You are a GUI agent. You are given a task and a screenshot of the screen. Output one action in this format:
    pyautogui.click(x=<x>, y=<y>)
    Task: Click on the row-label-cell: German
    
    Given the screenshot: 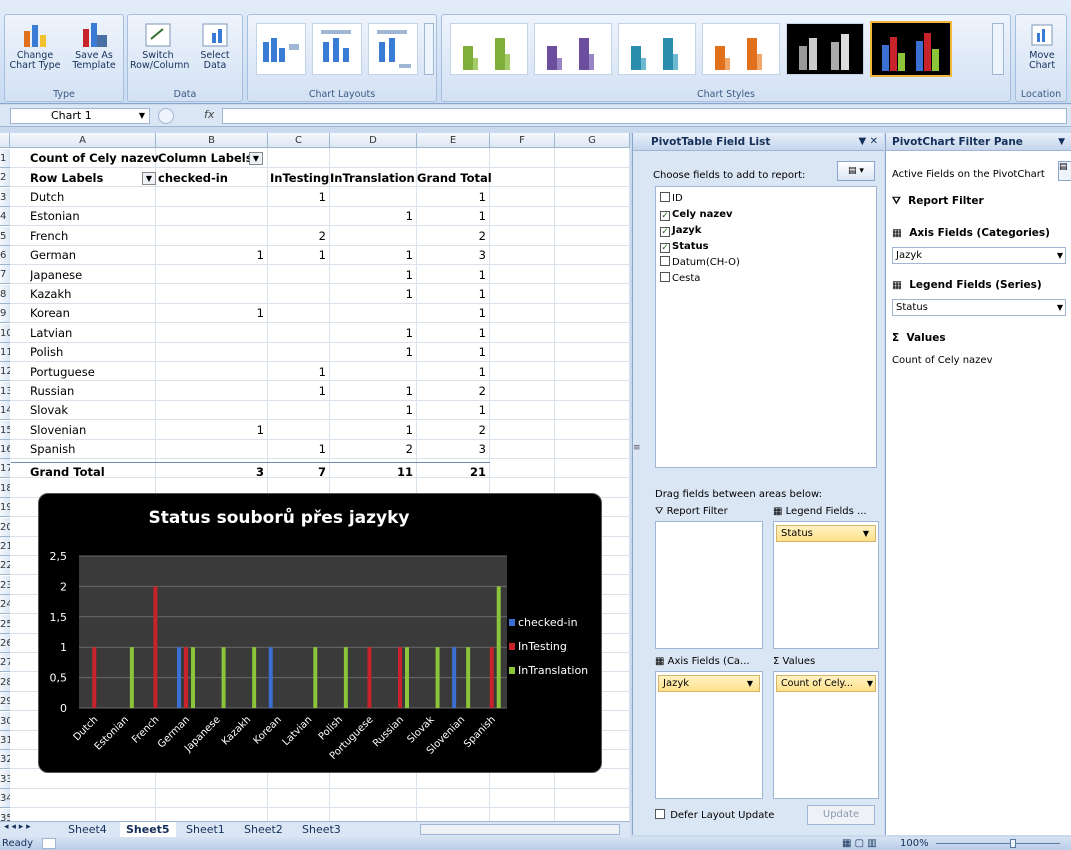 What is the action you would take?
    pyautogui.click(x=53, y=255)
    